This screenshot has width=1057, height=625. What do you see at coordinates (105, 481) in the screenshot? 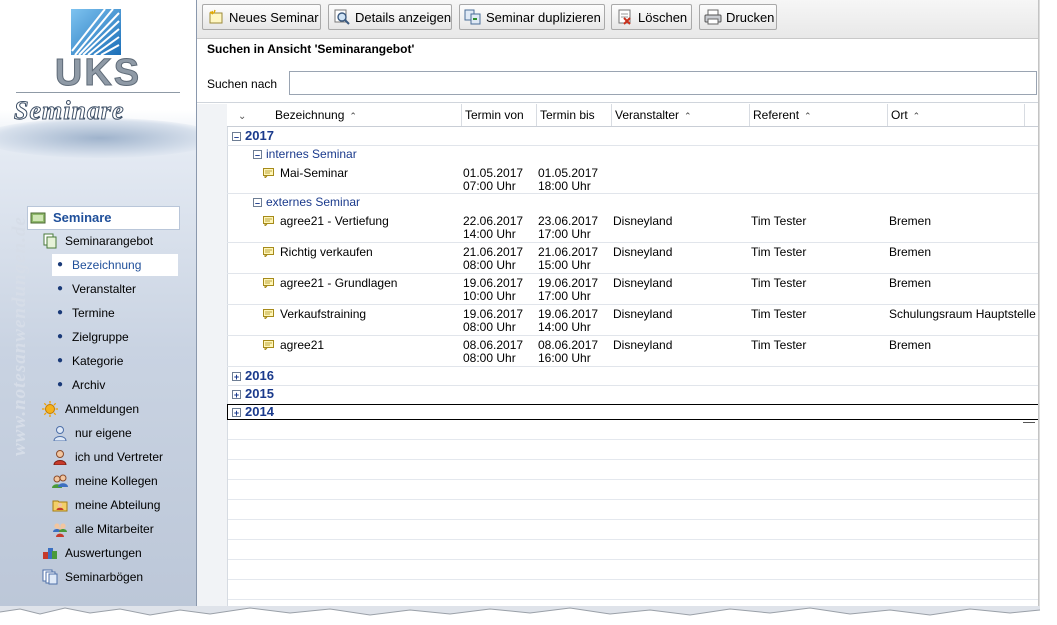
I see `sidebar-item-meine-kollegen: meine Kollegen` at bounding box center [105, 481].